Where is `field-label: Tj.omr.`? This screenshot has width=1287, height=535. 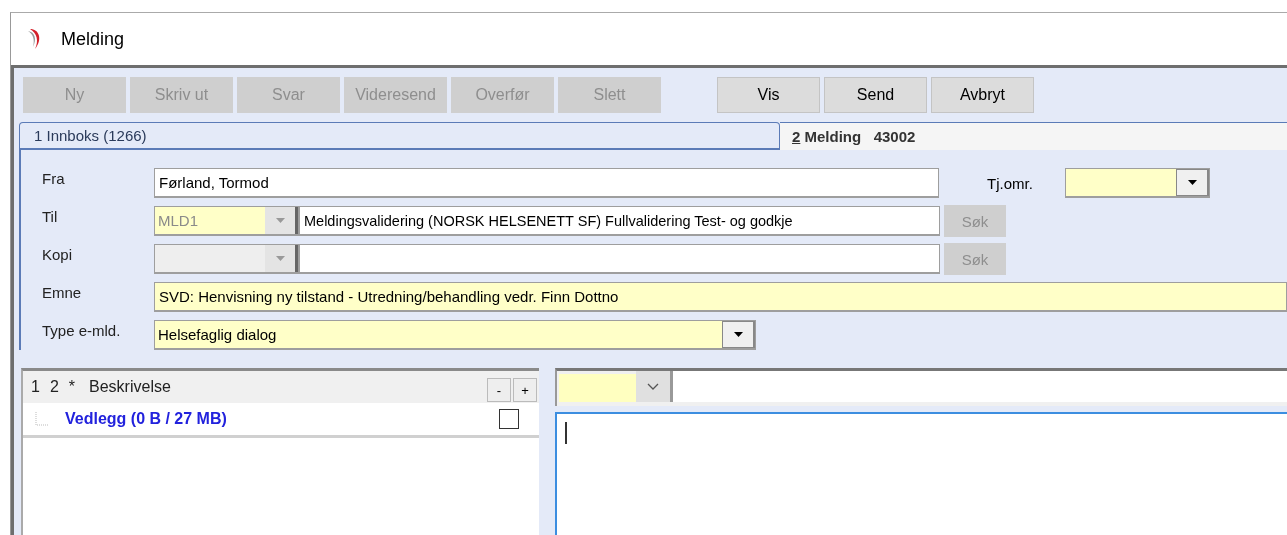
field-label: Tj.omr. is located at coordinates (1010, 183).